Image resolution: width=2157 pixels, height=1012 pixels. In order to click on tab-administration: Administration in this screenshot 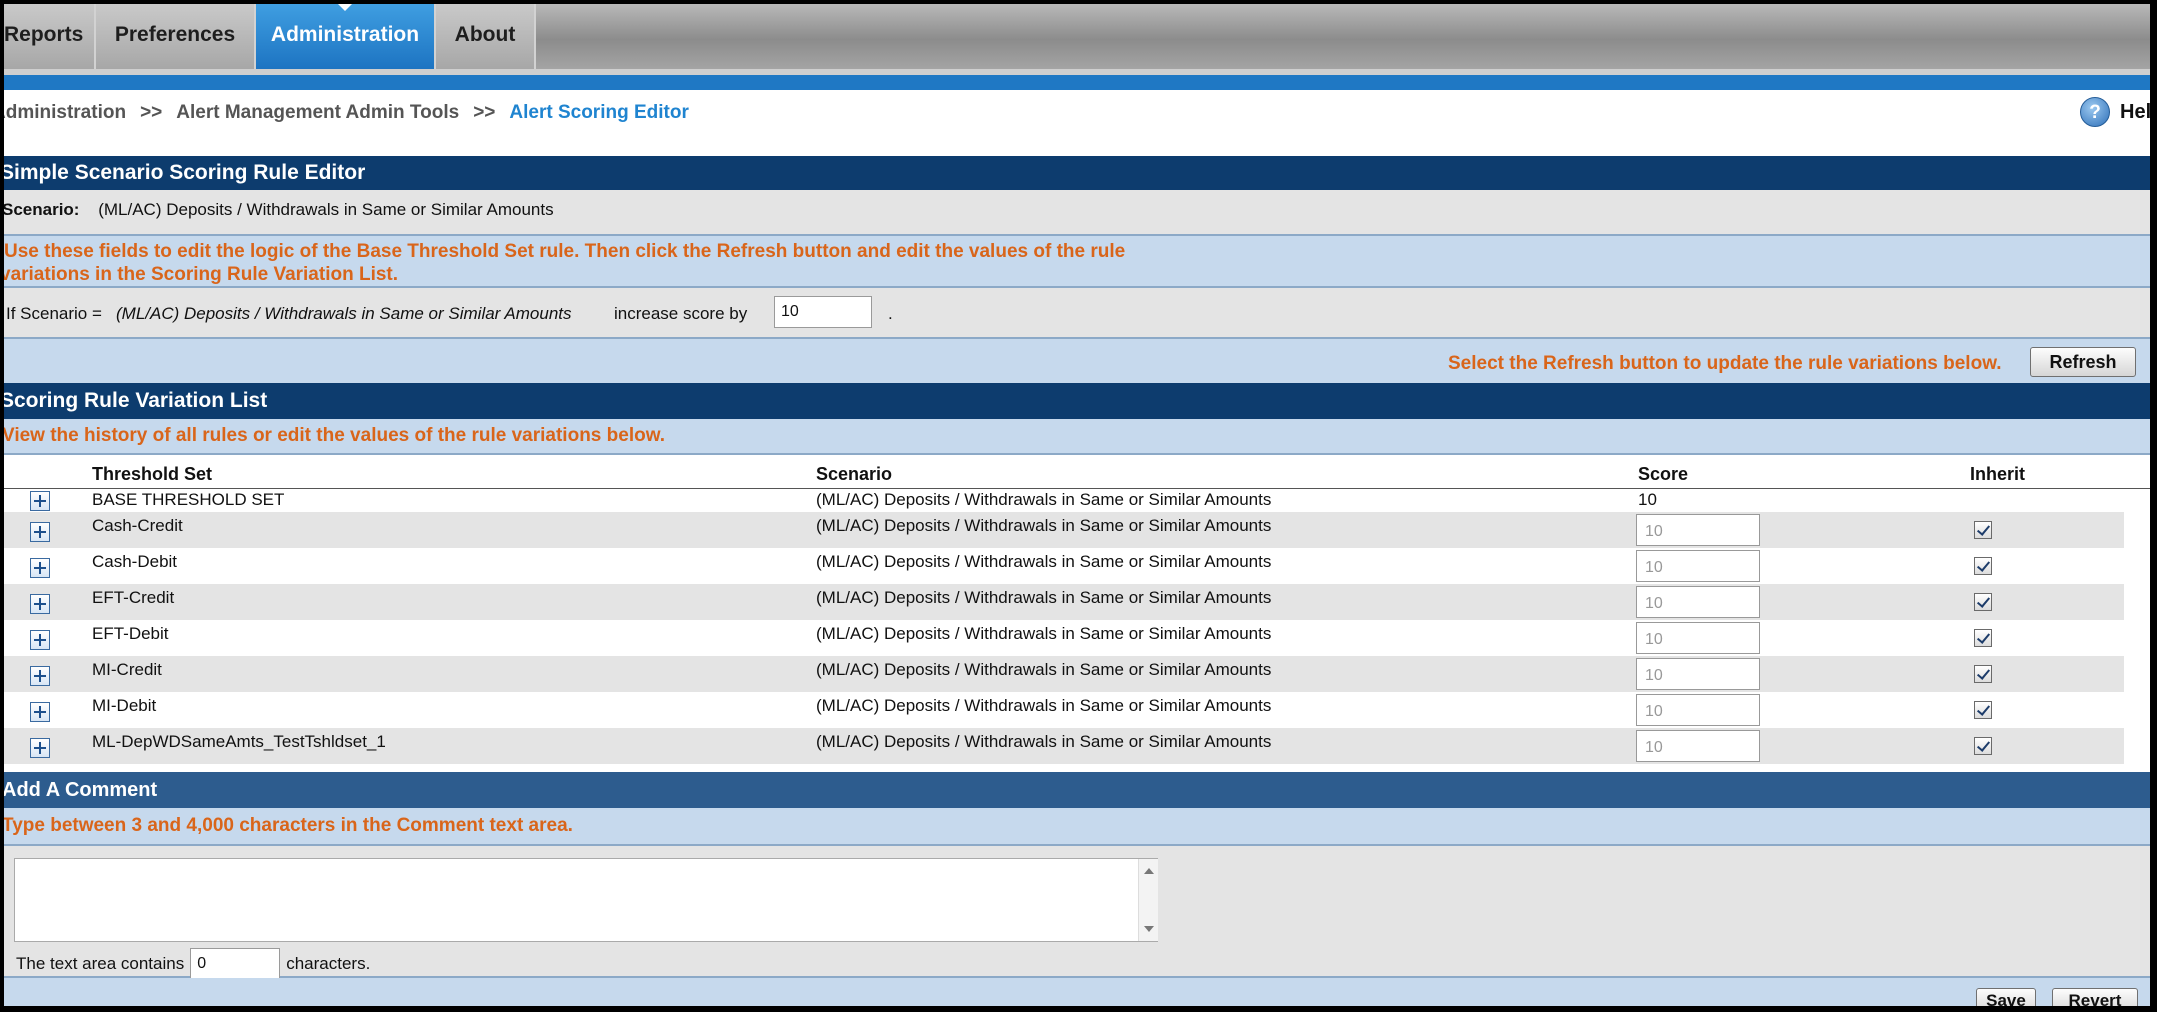, I will do `click(346, 36)`.